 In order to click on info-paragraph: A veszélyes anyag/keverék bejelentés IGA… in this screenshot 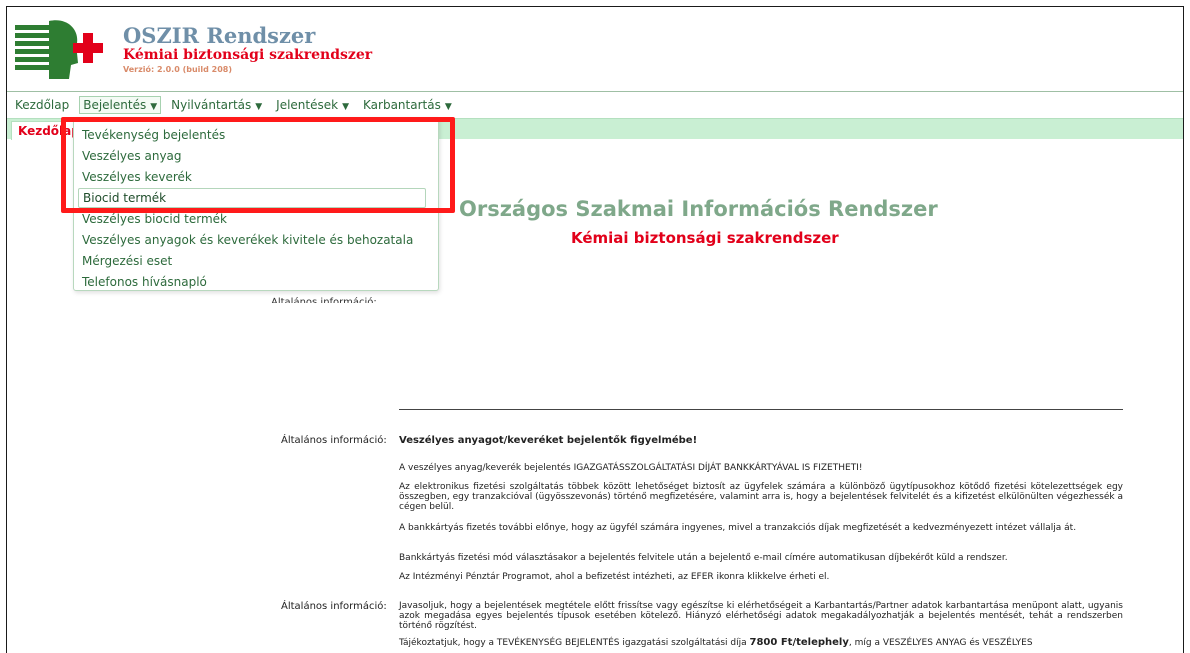, I will do `click(631, 468)`.